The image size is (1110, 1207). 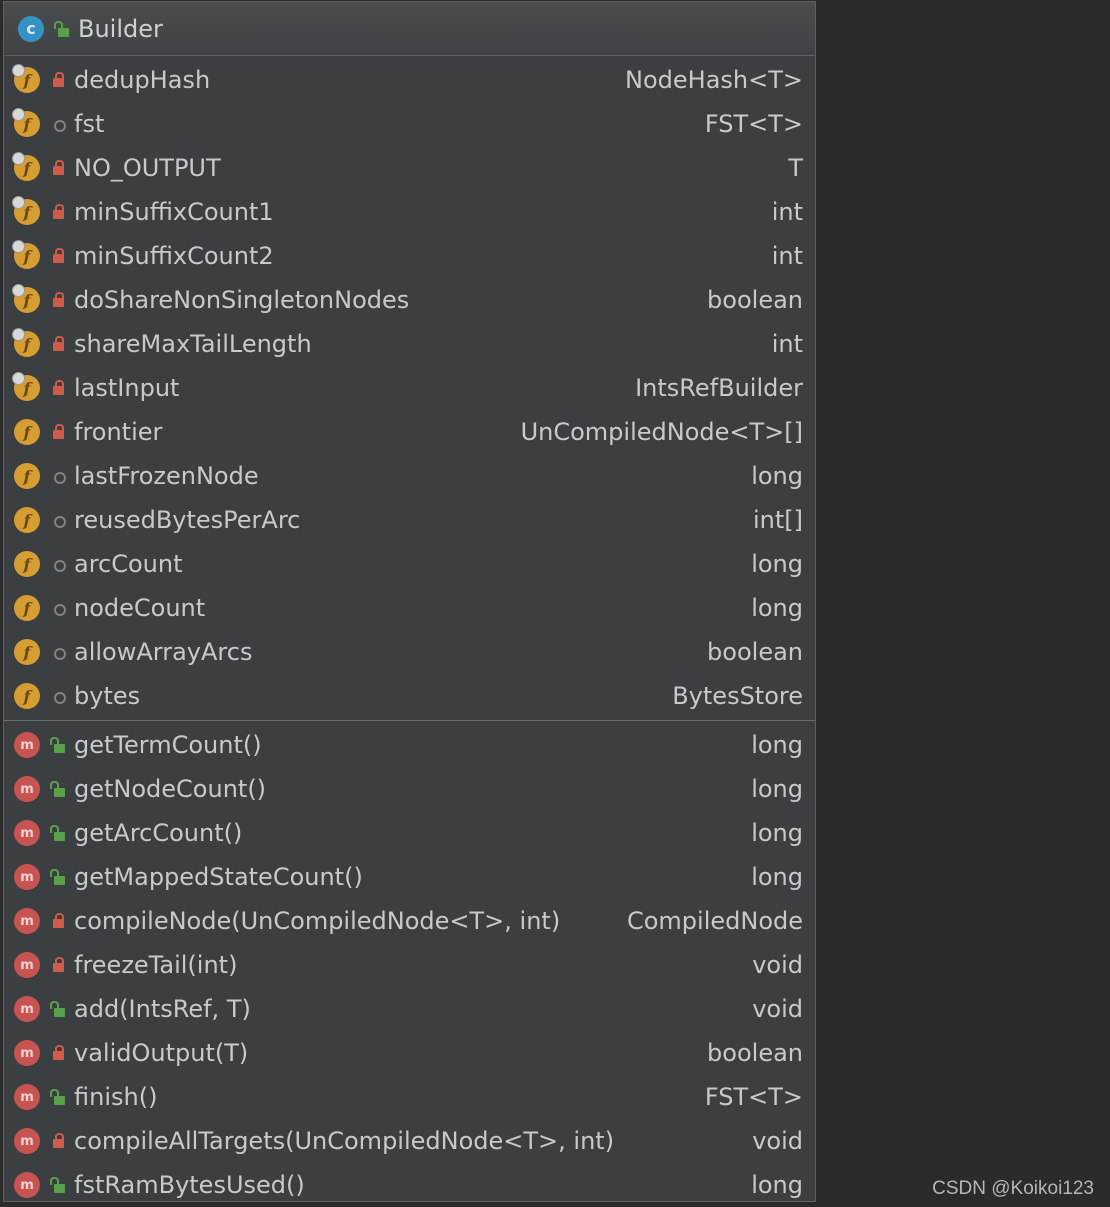 I want to click on method-type: FST<T>, so click(x=753, y=1097).